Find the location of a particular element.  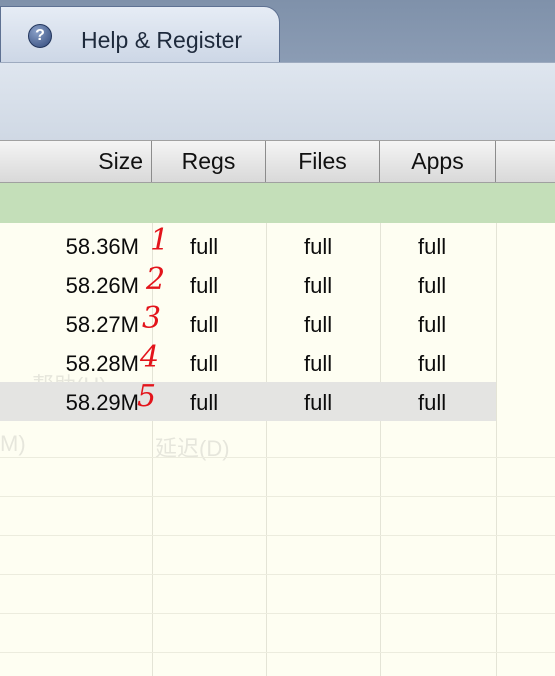

group-row is located at coordinates (277, 203).